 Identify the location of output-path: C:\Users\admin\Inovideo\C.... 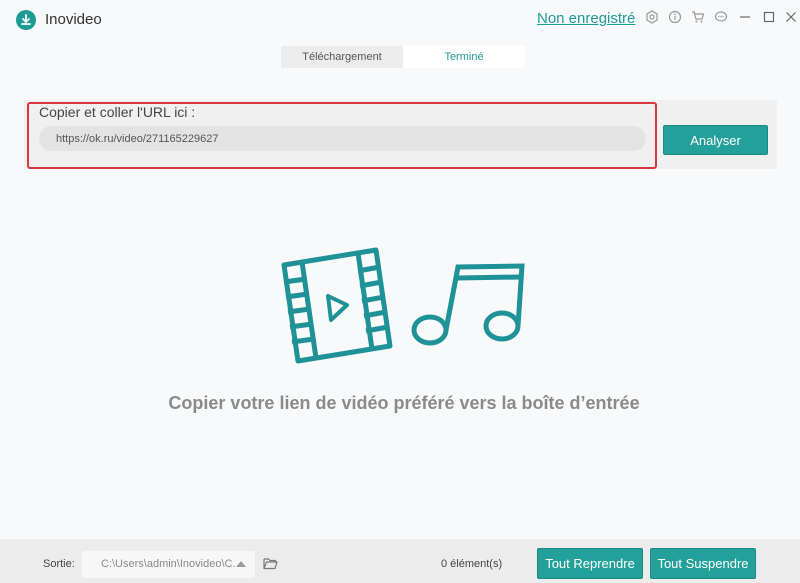
(168, 564).